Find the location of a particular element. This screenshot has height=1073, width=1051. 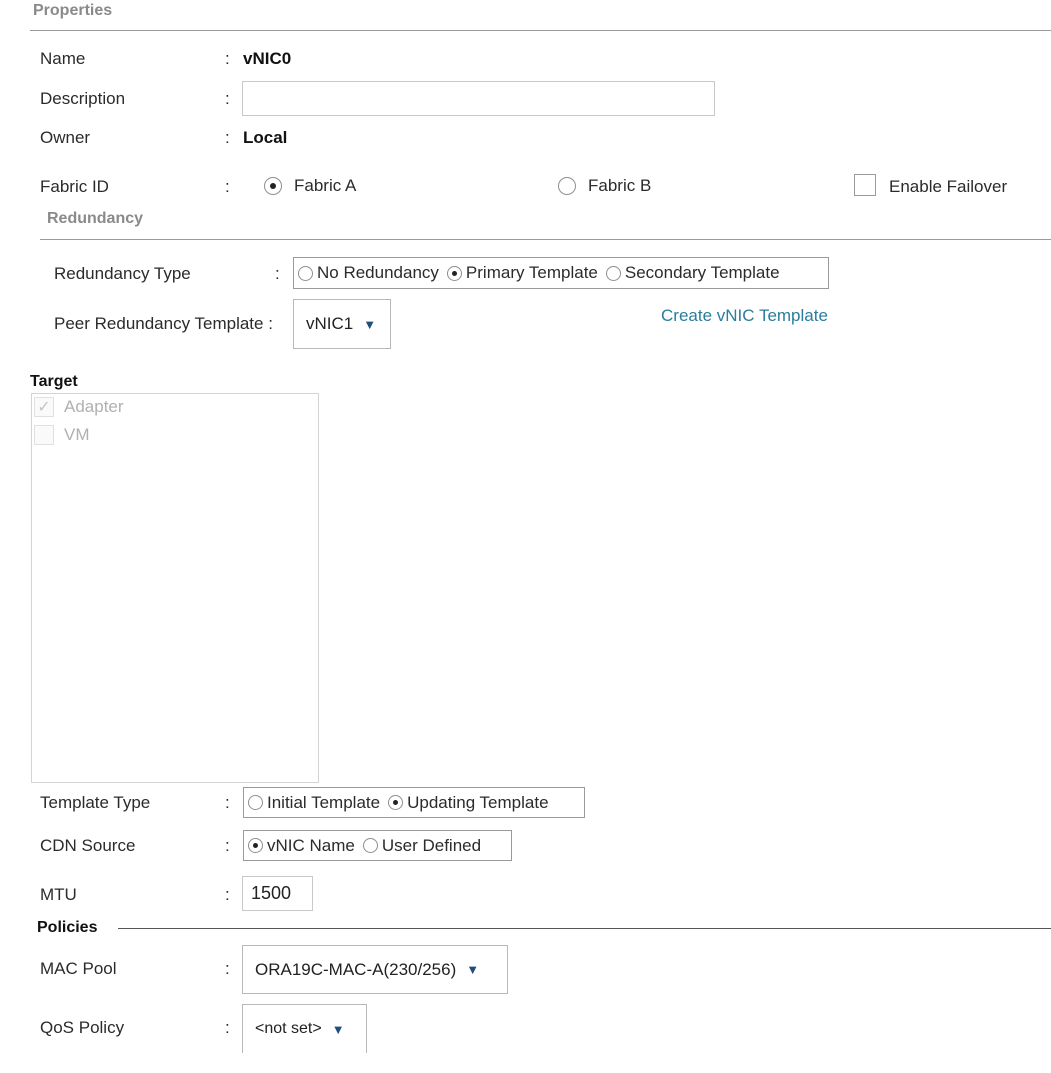

user-defined-option: User Defined is located at coordinates (422, 845).